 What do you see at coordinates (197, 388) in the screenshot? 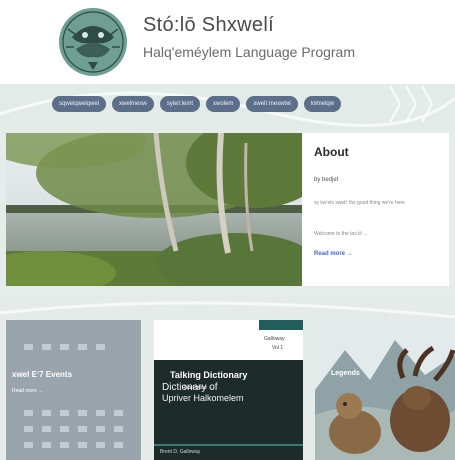
I see `dictionary-read-more-link: Read more →` at bounding box center [197, 388].